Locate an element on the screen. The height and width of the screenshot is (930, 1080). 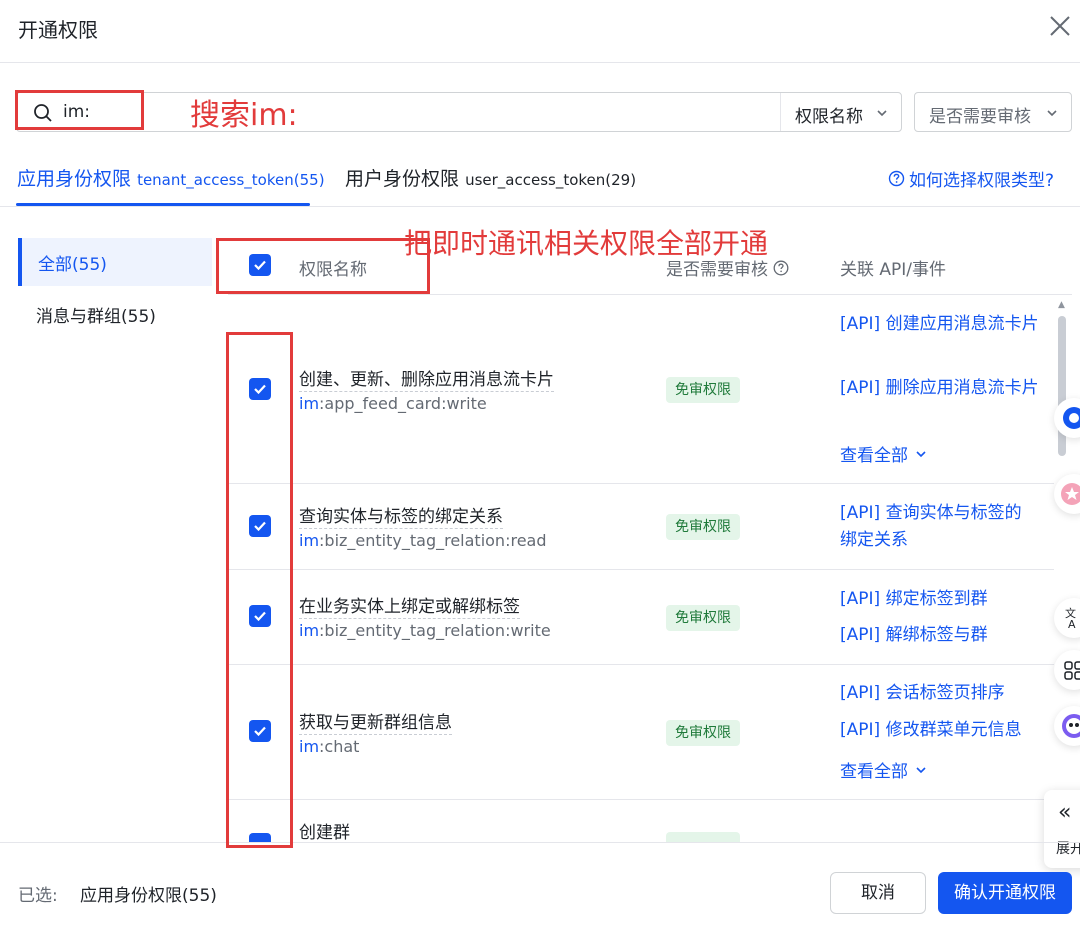
tab-label: 应用身份权限 is located at coordinates (74, 179).